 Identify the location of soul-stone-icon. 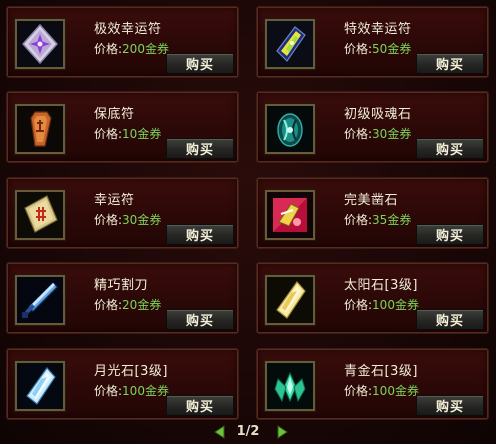
(290, 129).